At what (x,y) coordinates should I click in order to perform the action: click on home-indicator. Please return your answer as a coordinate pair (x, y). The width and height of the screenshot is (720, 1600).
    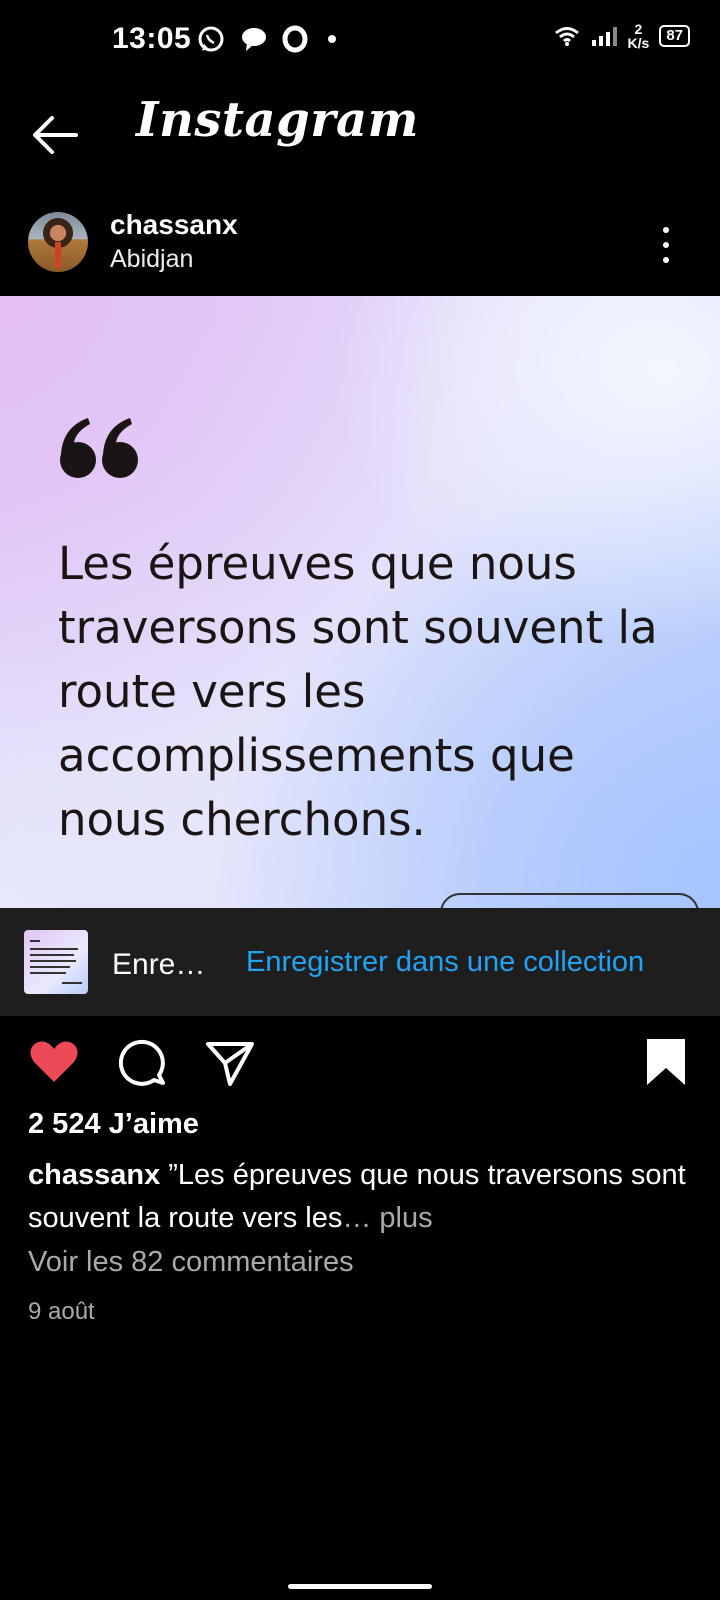
    Looking at the image, I should click on (360, 1586).